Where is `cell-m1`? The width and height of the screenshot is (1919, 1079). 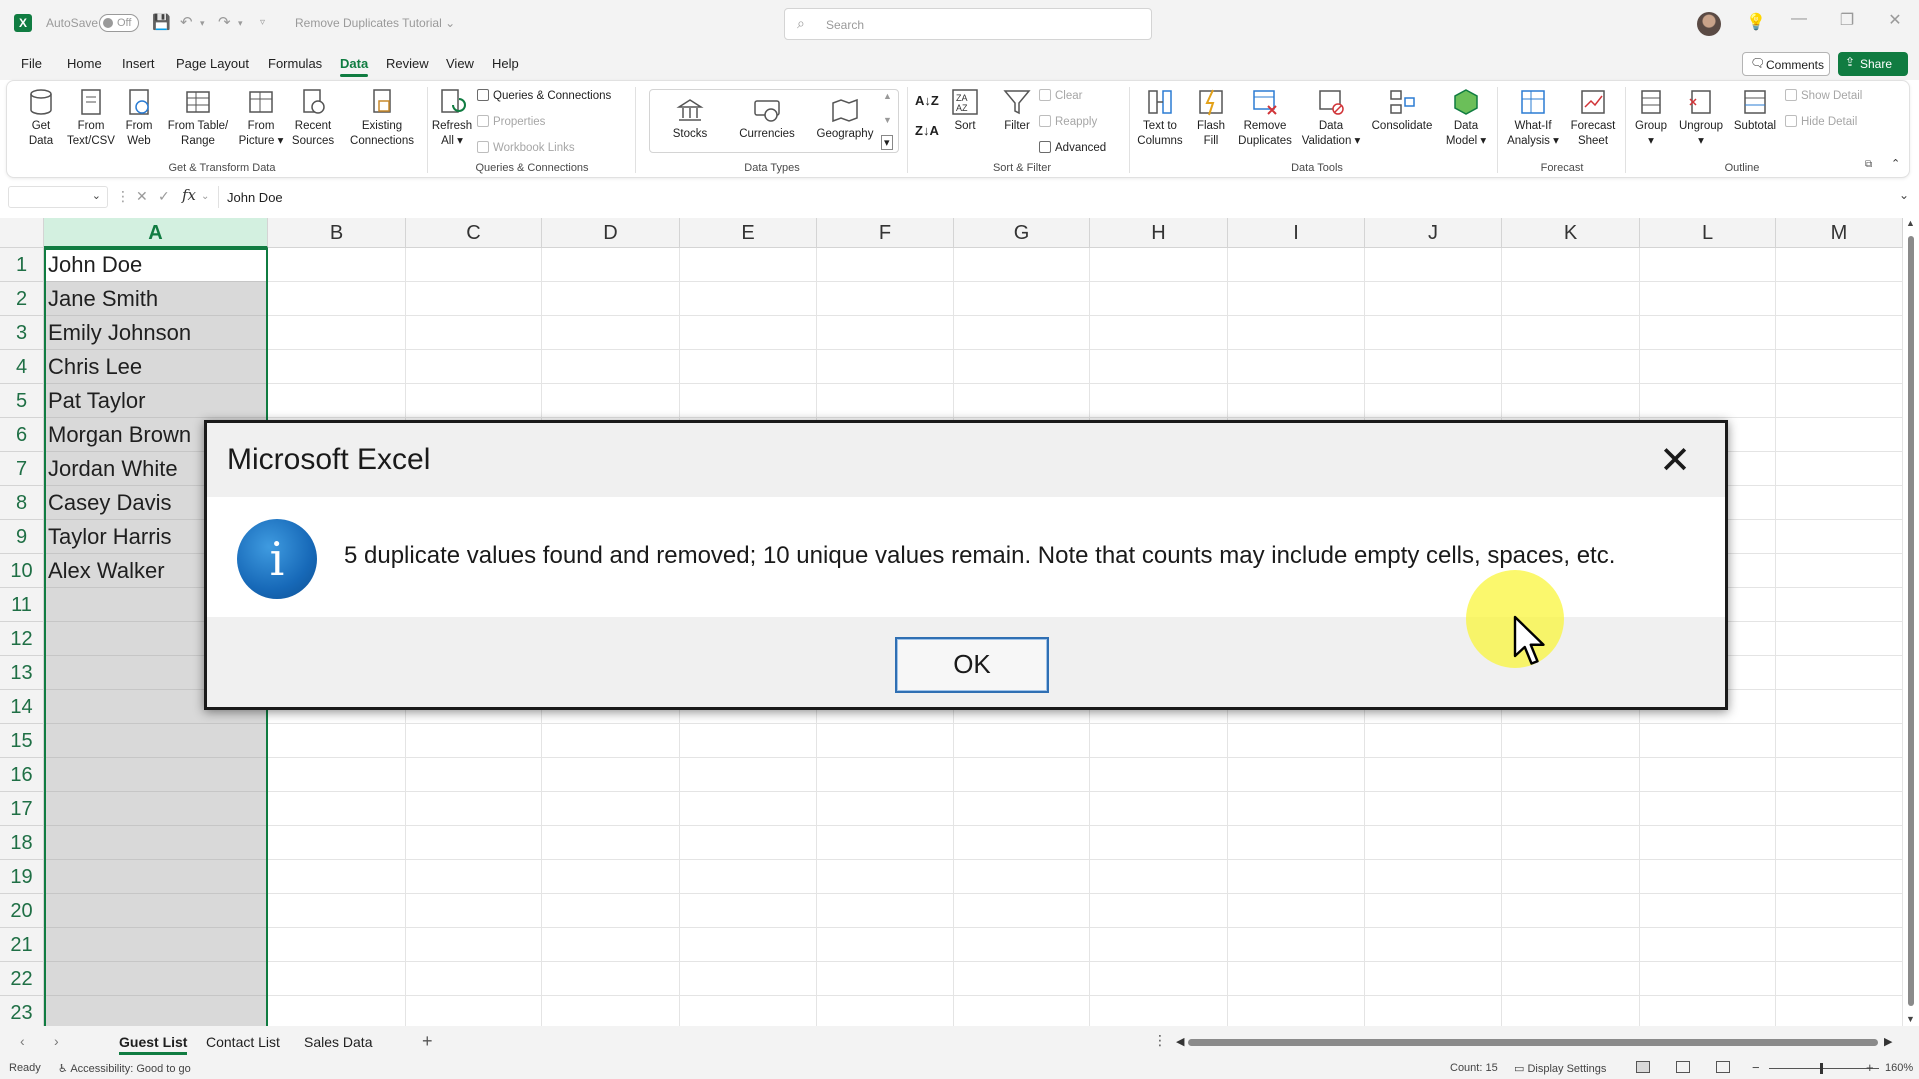
cell-m1 is located at coordinates (1839, 265).